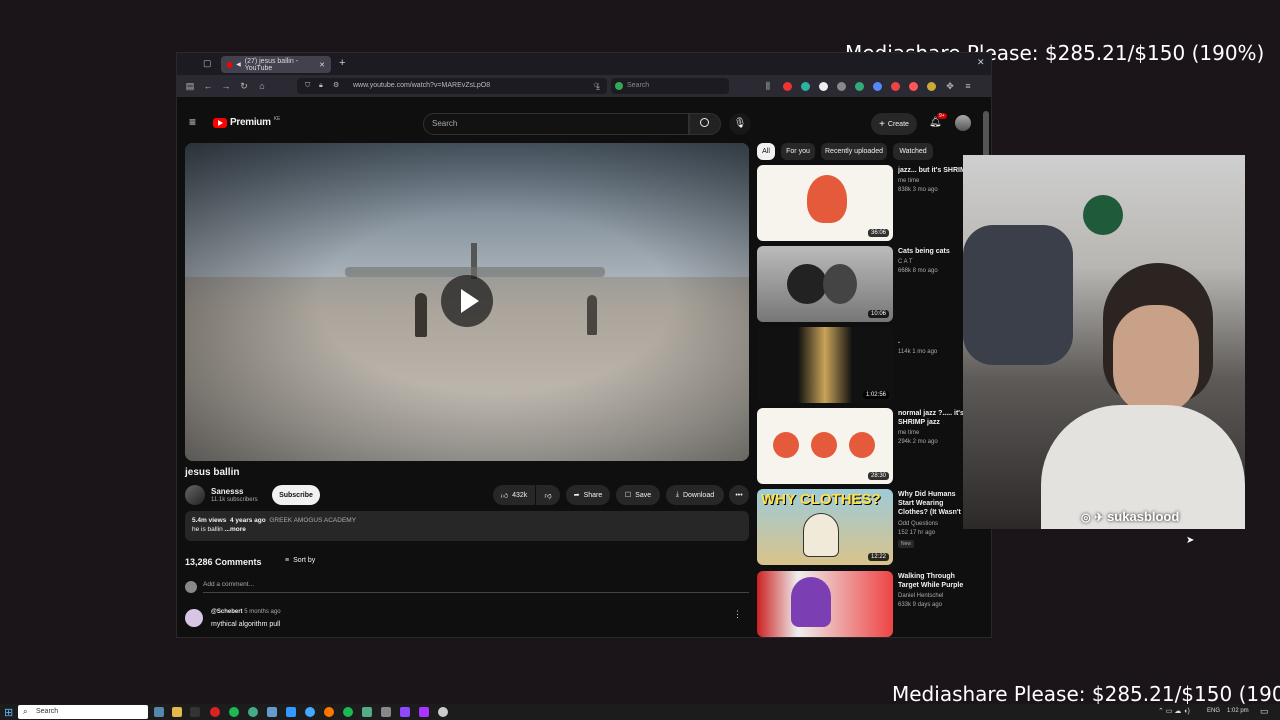 This screenshot has height=720, width=1280. Describe the element at coordinates (227, 491) in the screenshot. I see `channel-name: Sanesss` at that location.